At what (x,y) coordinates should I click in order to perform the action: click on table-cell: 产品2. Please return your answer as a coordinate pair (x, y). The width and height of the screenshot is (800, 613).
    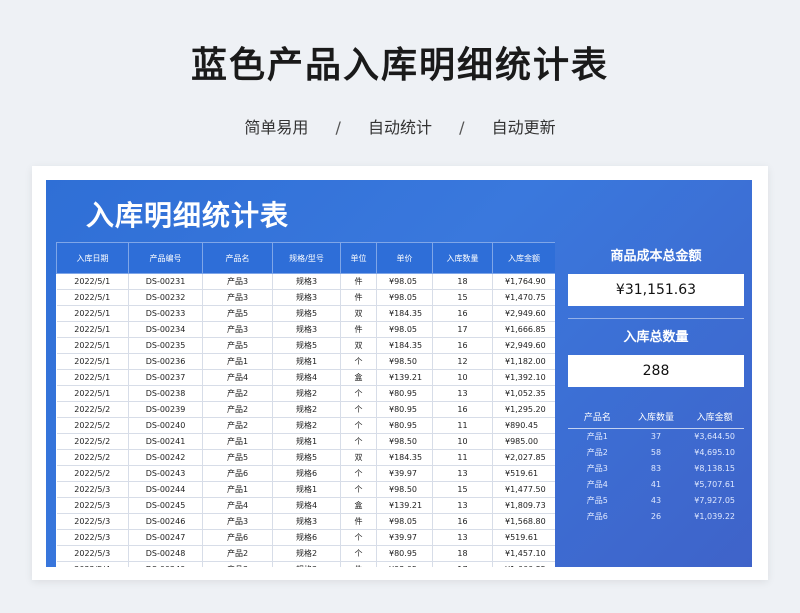
    Looking at the image, I should click on (237, 553).